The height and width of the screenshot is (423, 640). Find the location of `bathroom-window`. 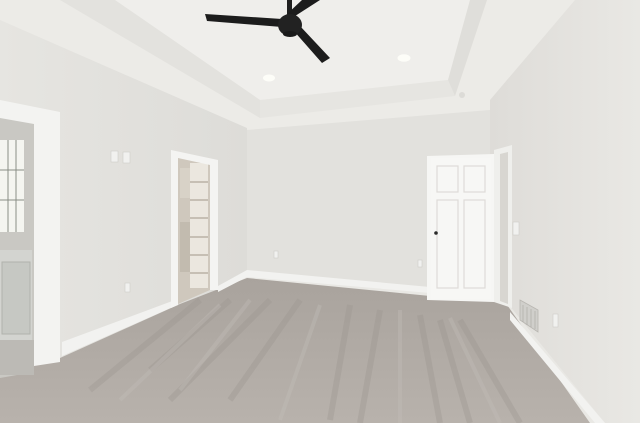

bathroom-window is located at coordinates (12, 186).